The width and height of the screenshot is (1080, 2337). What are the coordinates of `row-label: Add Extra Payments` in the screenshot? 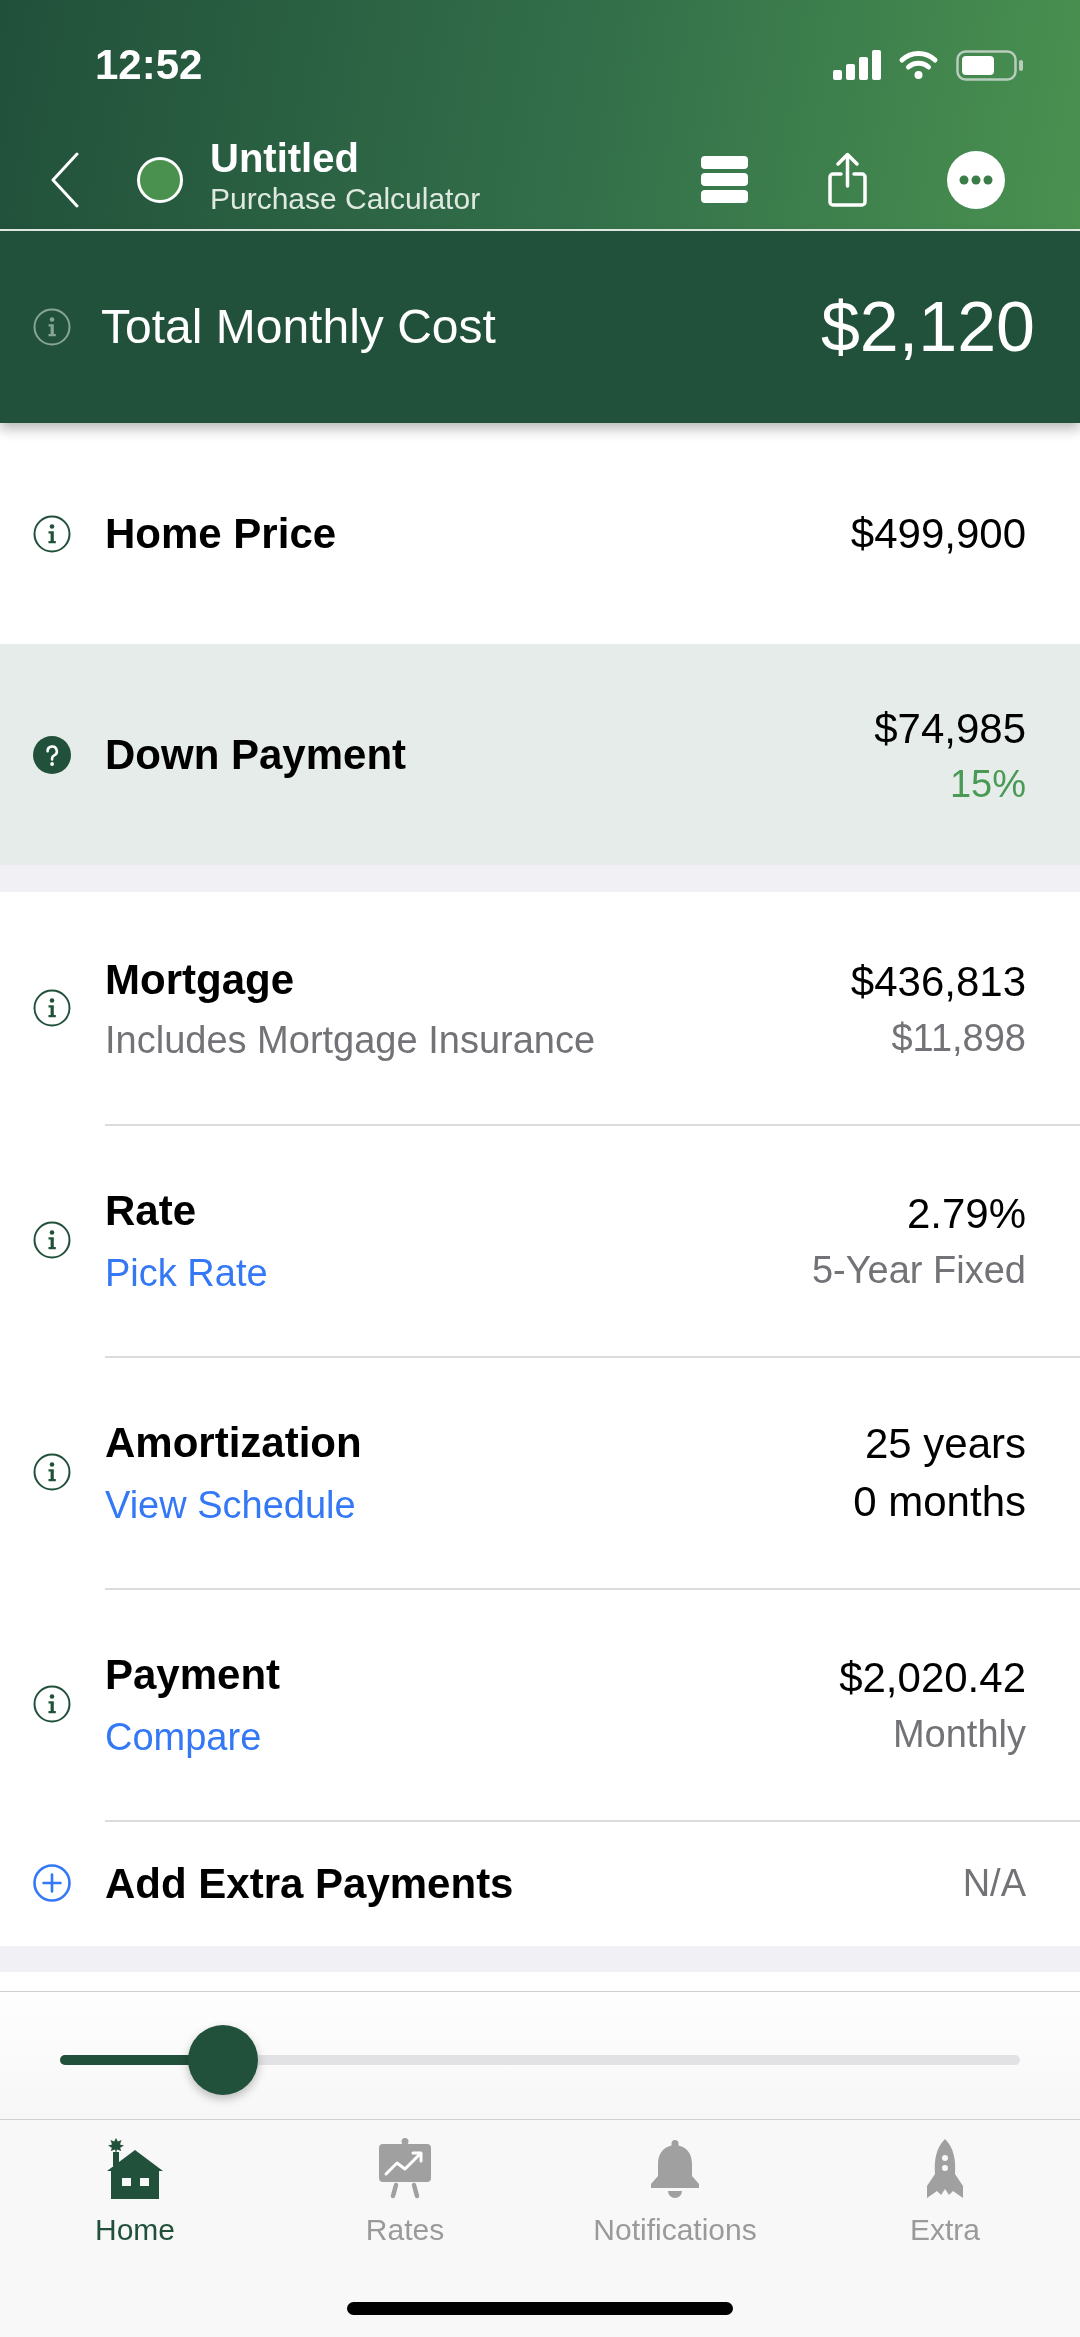 It's located at (309, 1883).